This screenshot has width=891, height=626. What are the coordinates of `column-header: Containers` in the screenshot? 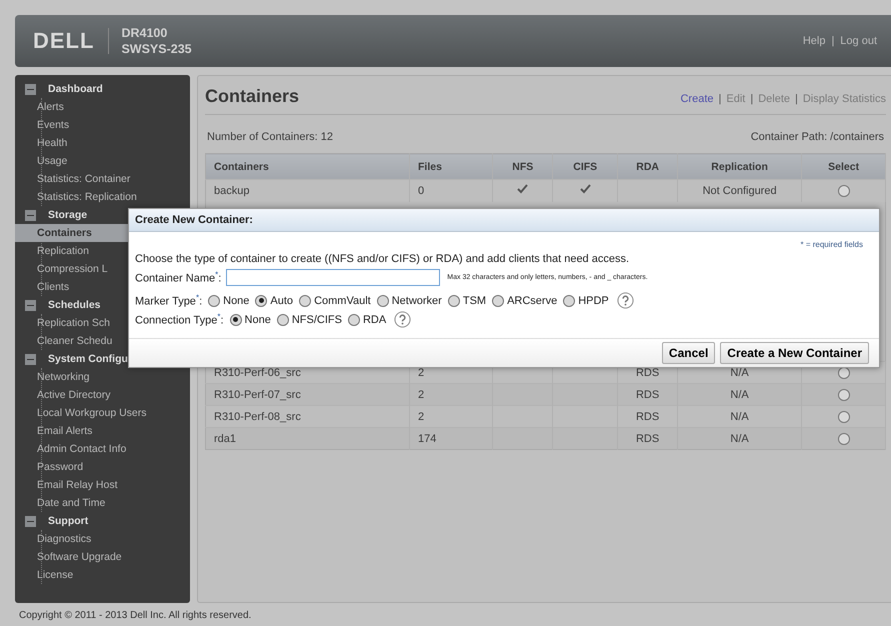 It's located at (308, 167).